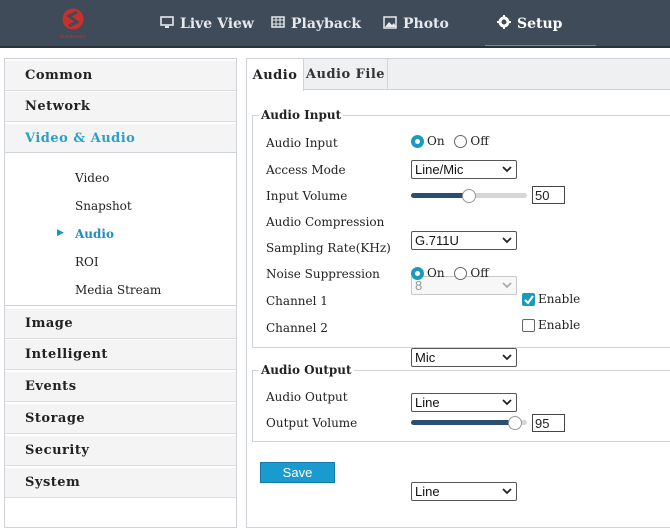 The width and height of the screenshot is (670, 528). What do you see at coordinates (120, 355) in the screenshot?
I see `sidebar-item-intelligent: Intelligent` at bounding box center [120, 355].